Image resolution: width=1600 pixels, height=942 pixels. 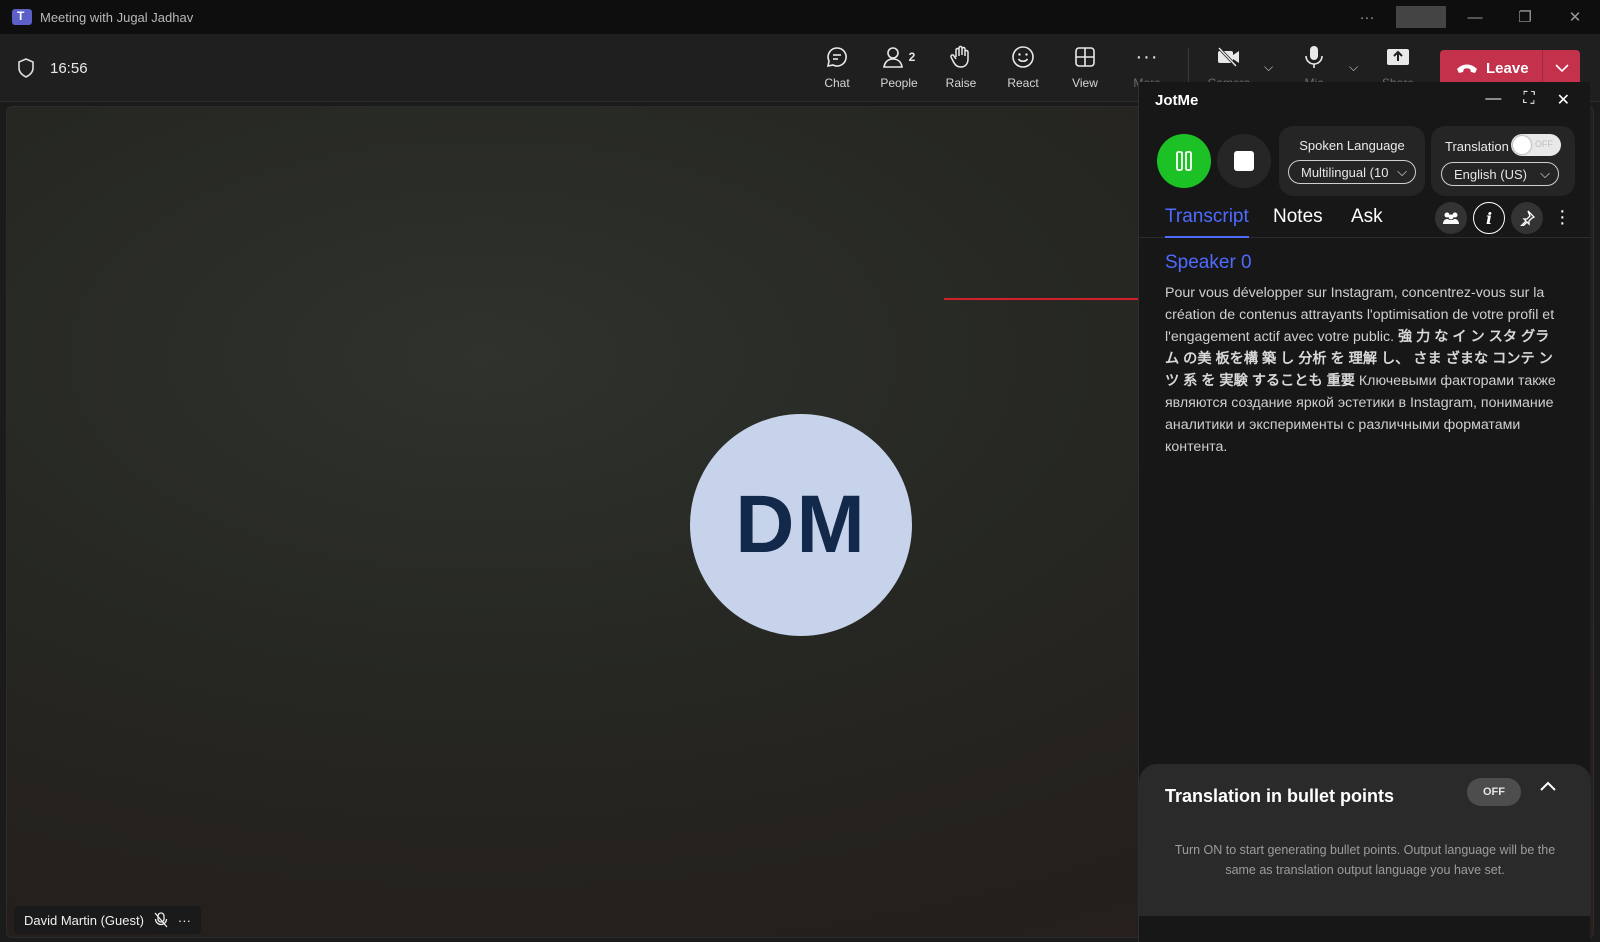 What do you see at coordinates (959, 56) in the screenshot?
I see `raise-hand-icon` at bounding box center [959, 56].